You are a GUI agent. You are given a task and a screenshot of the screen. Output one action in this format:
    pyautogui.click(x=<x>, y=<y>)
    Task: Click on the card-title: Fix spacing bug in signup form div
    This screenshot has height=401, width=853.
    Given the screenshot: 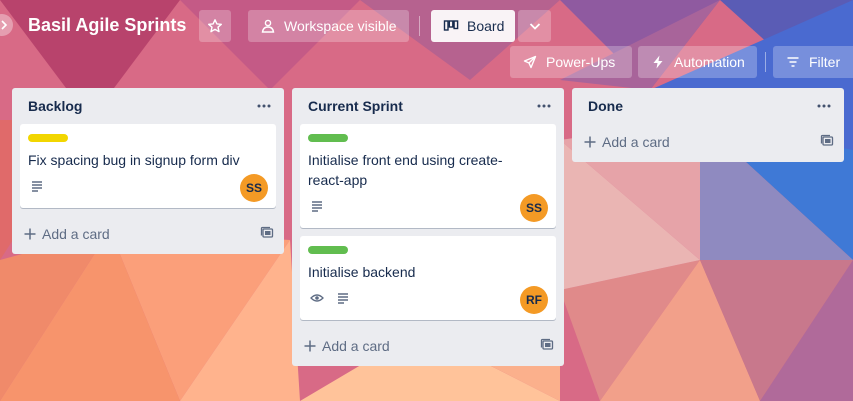 What is the action you would take?
    pyautogui.click(x=134, y=160)
    